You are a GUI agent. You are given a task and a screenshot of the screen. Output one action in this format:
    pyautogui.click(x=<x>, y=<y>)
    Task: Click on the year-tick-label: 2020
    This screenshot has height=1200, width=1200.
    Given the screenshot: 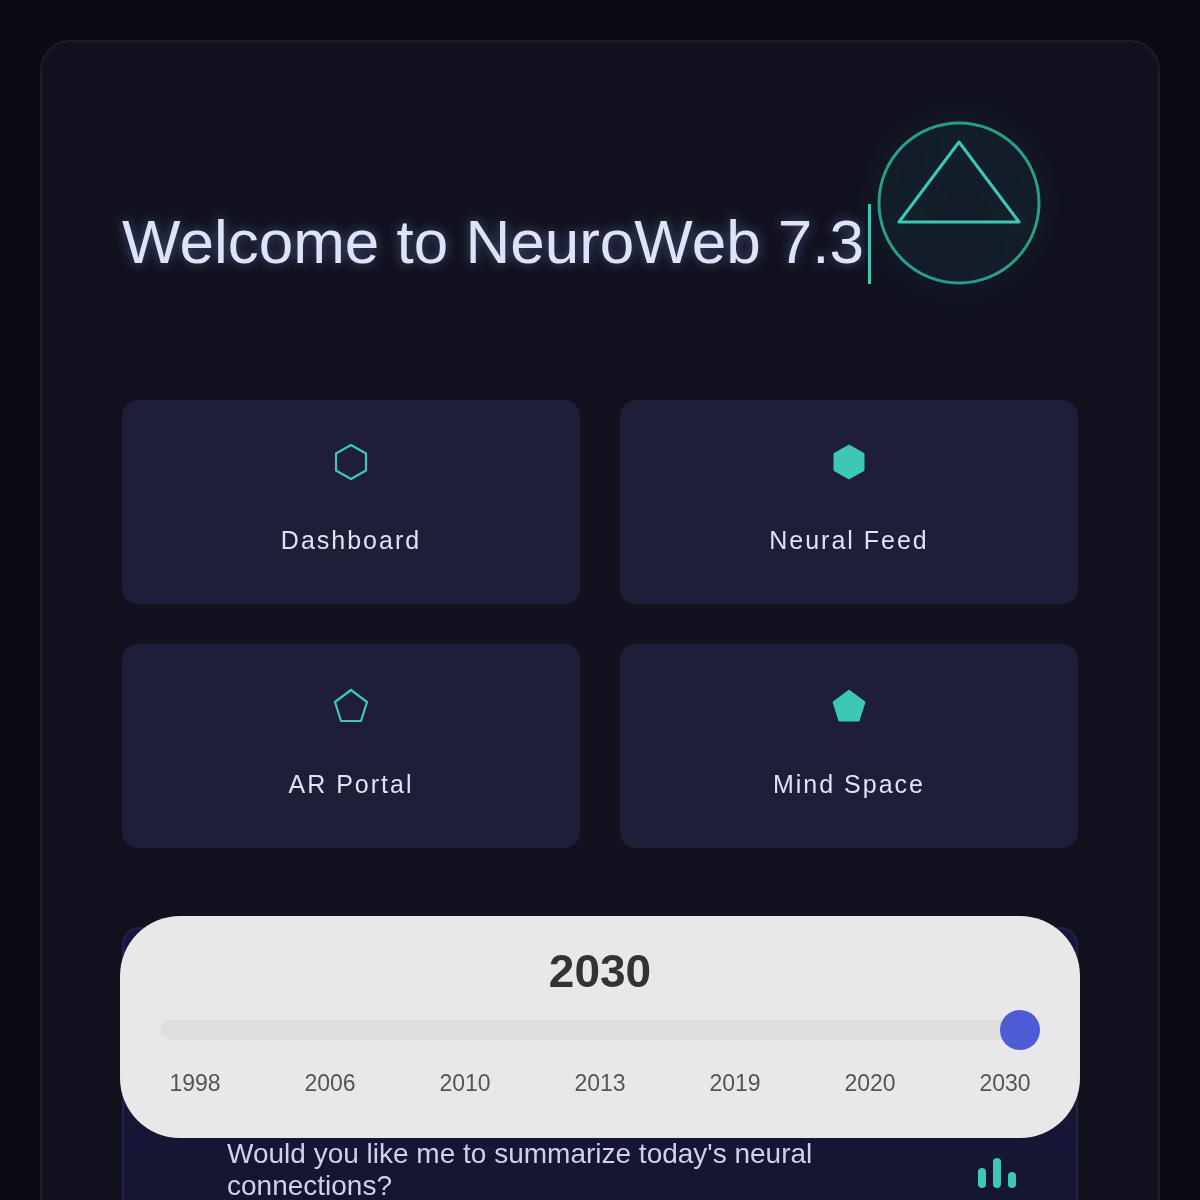 What is the action you would take?
    pyautogui.click(x=870, y=1083)
    